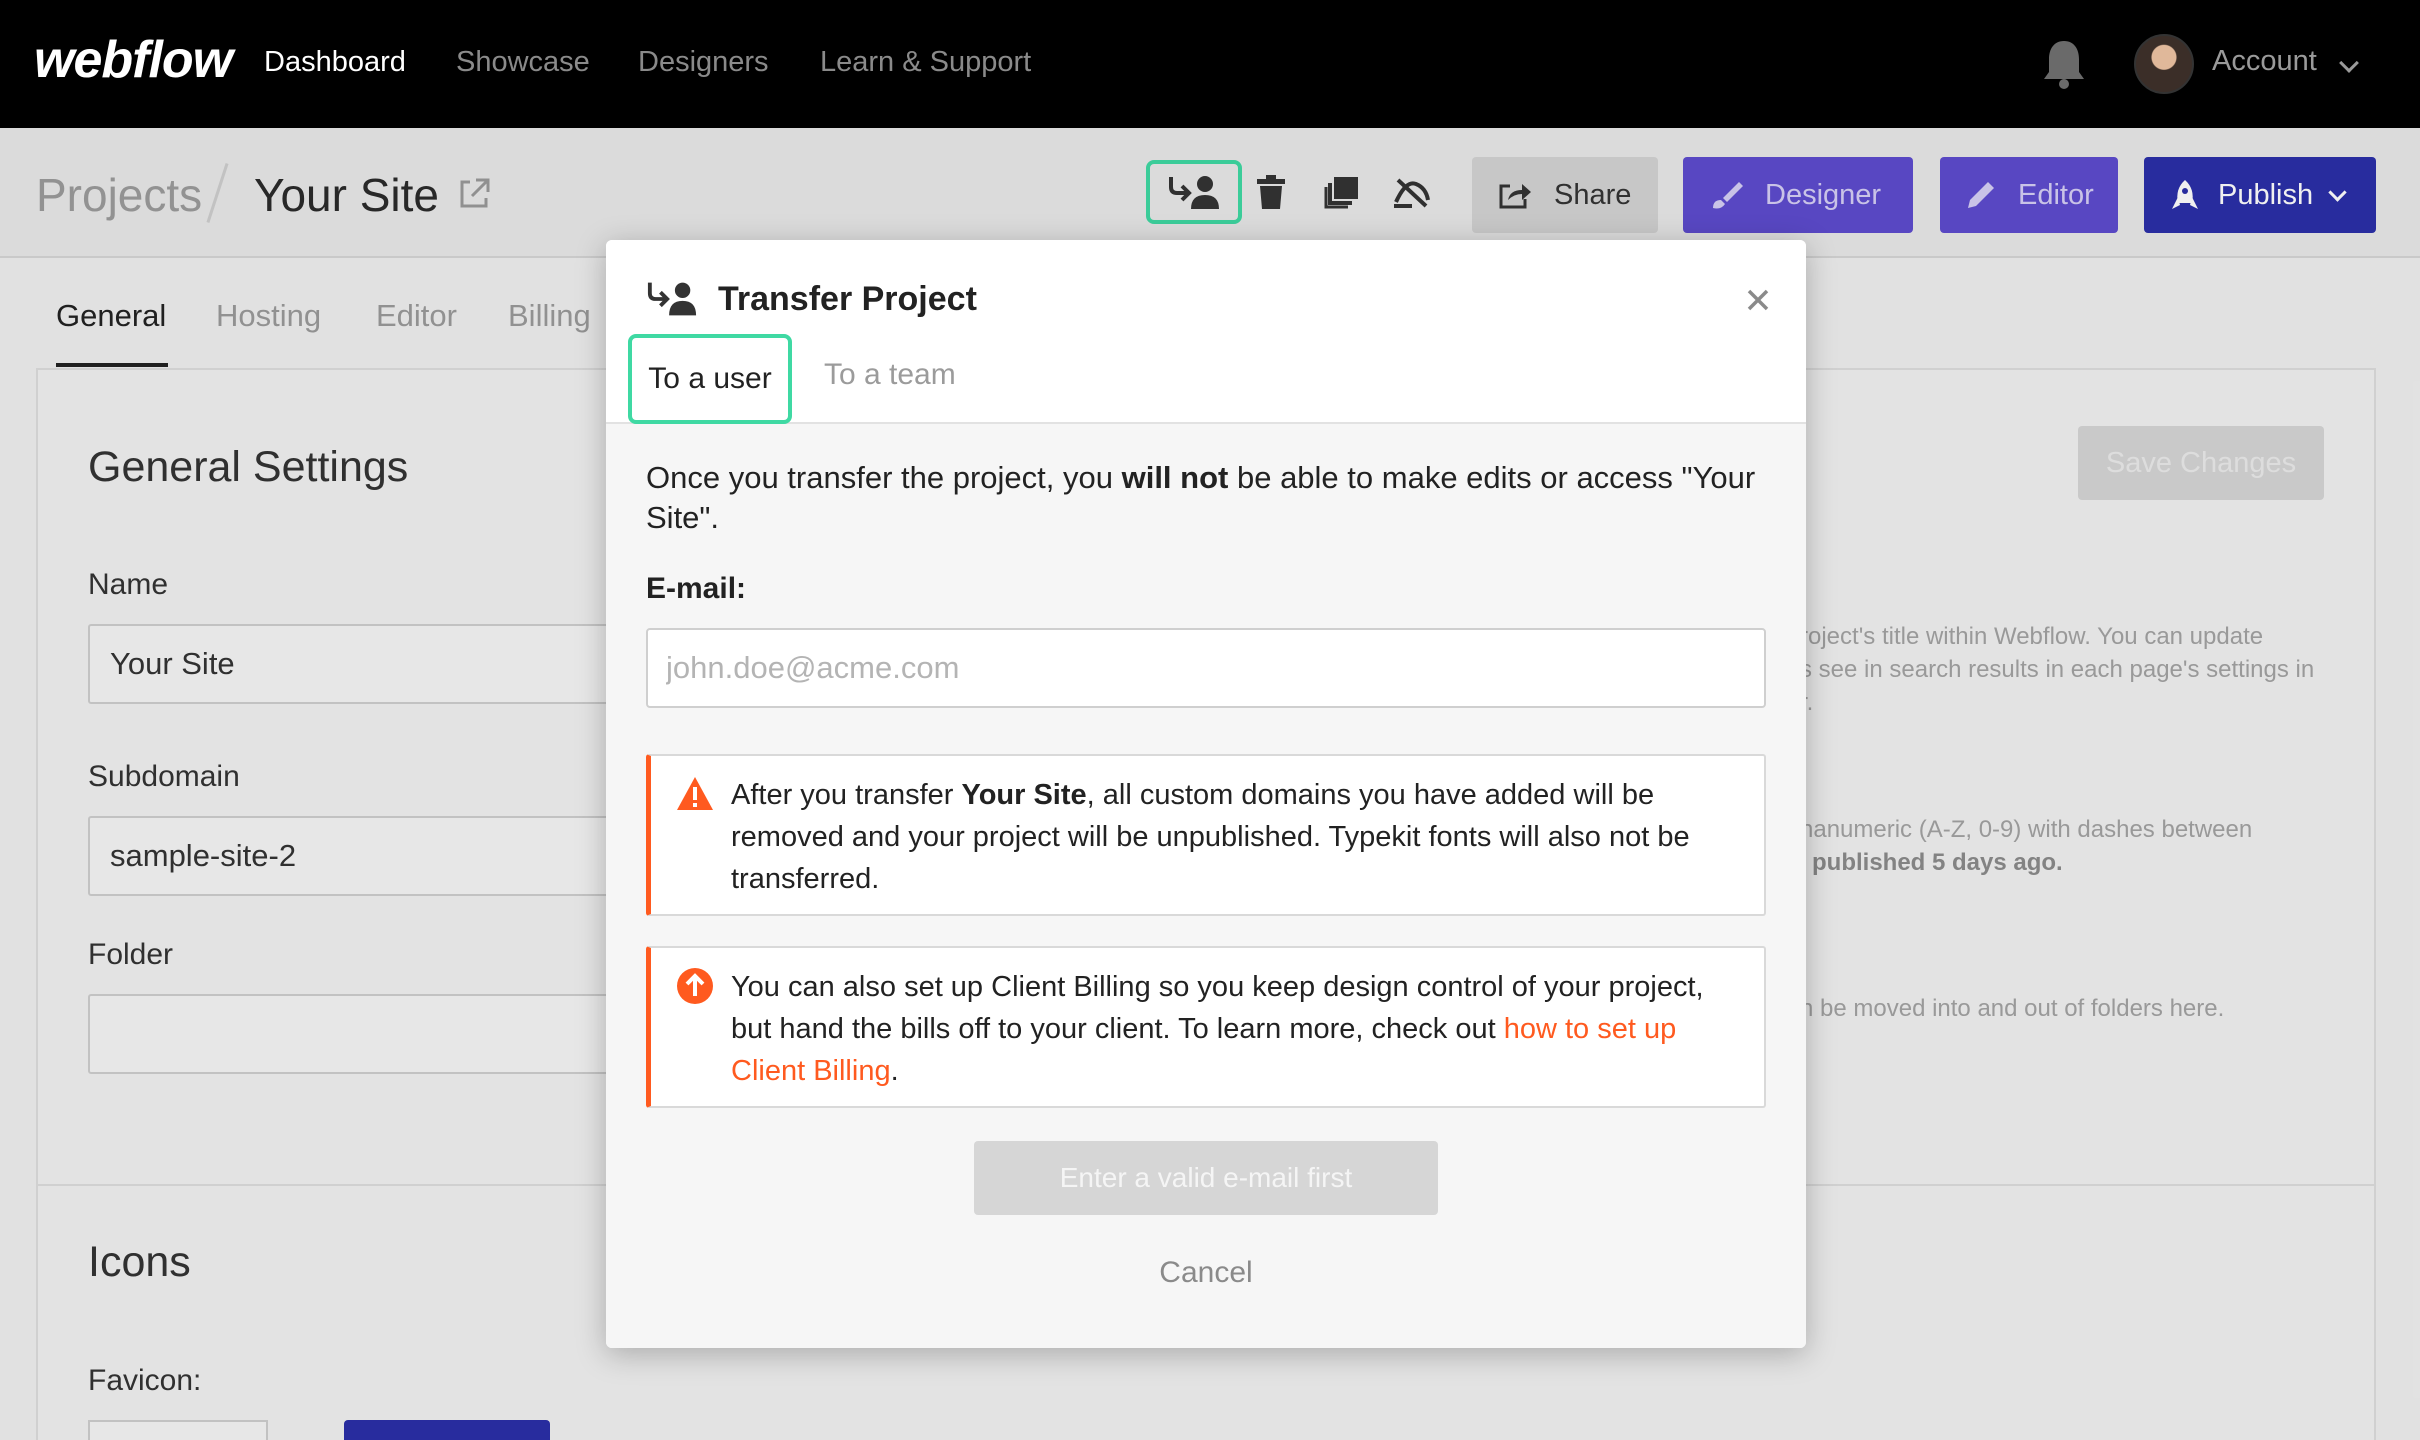 Image resolution: width=2420 pixels, height=1440 pixels. What do you see at coordinates (2349, 63) in the screenshot?
I see `chevron-down-icon` at bounding box center [2349, 63].